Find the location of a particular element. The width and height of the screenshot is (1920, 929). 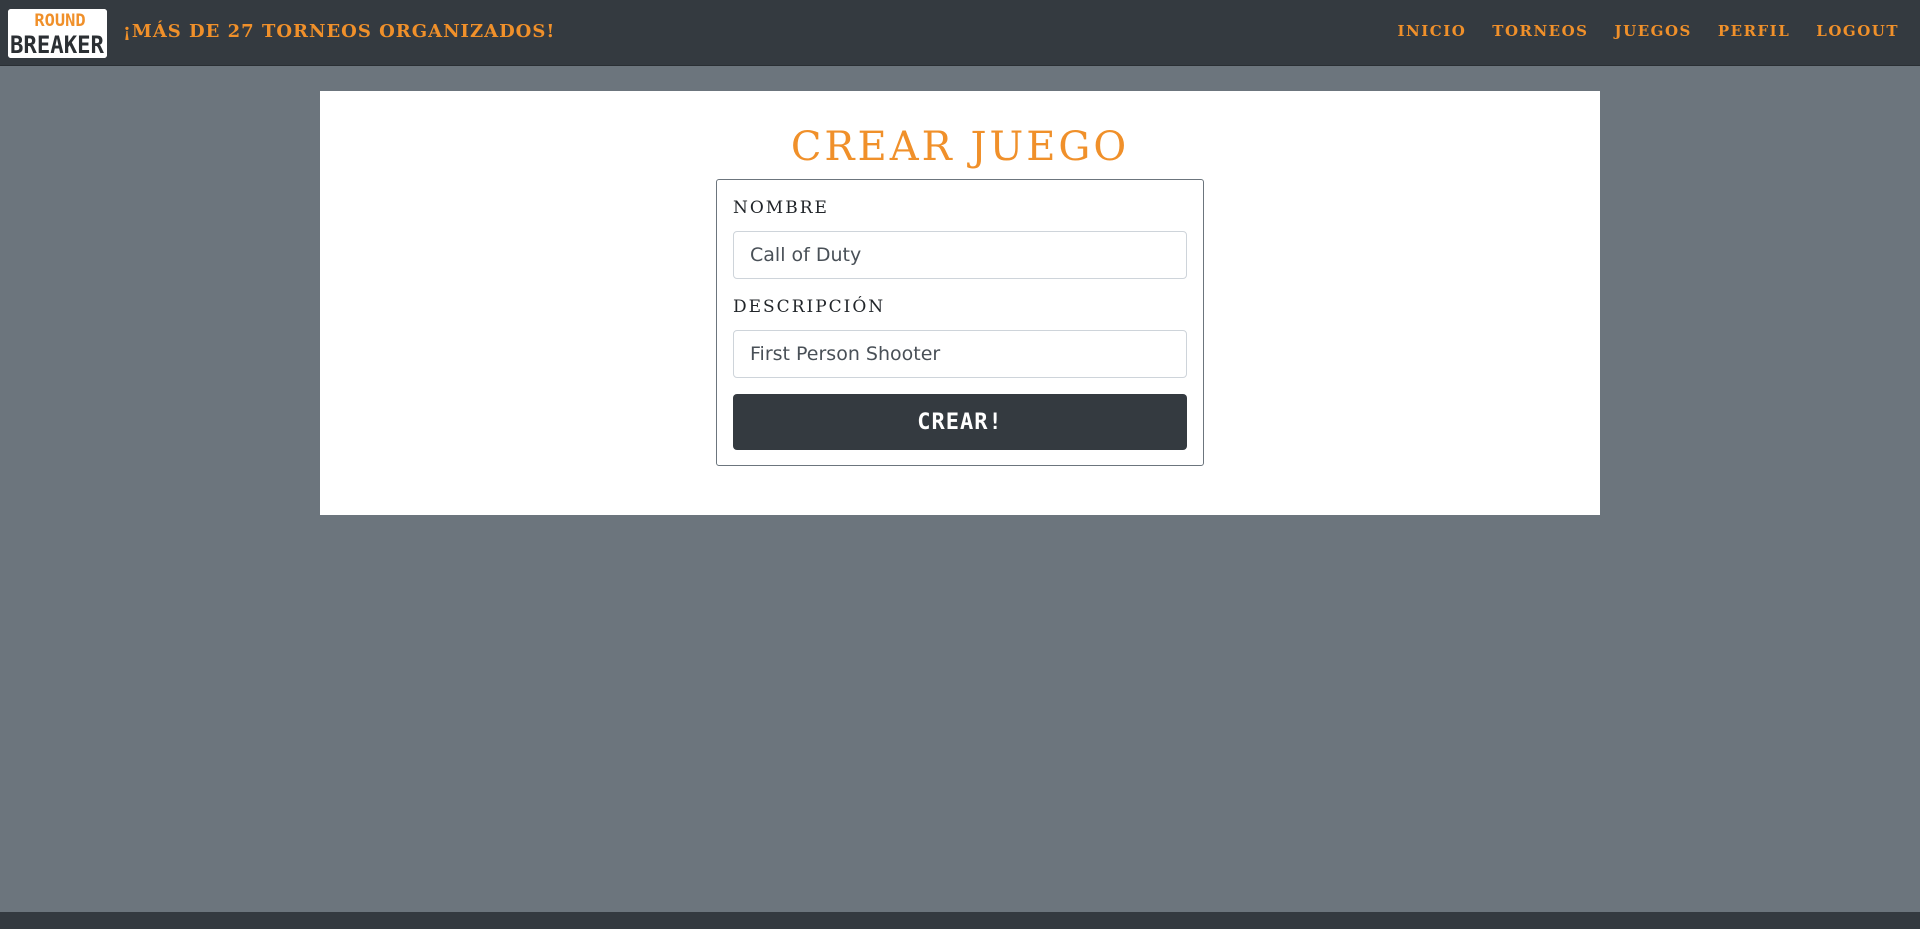

description-input is located at coordinates (960, 354).